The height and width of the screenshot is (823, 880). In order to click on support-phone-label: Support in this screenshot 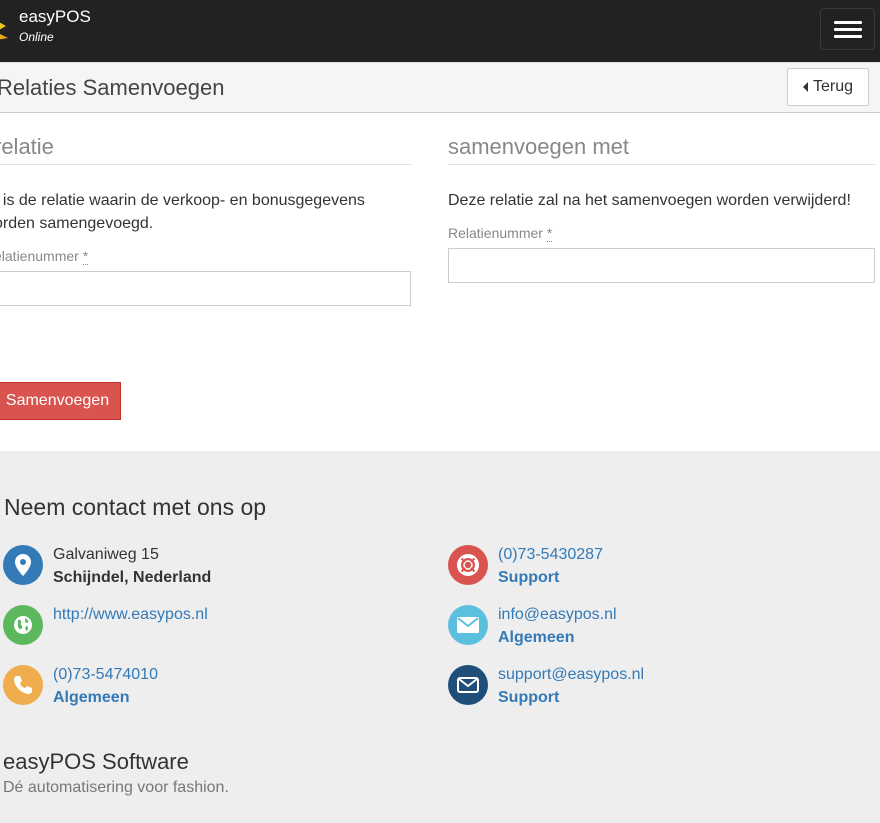, I will do `click(528, 578)`.